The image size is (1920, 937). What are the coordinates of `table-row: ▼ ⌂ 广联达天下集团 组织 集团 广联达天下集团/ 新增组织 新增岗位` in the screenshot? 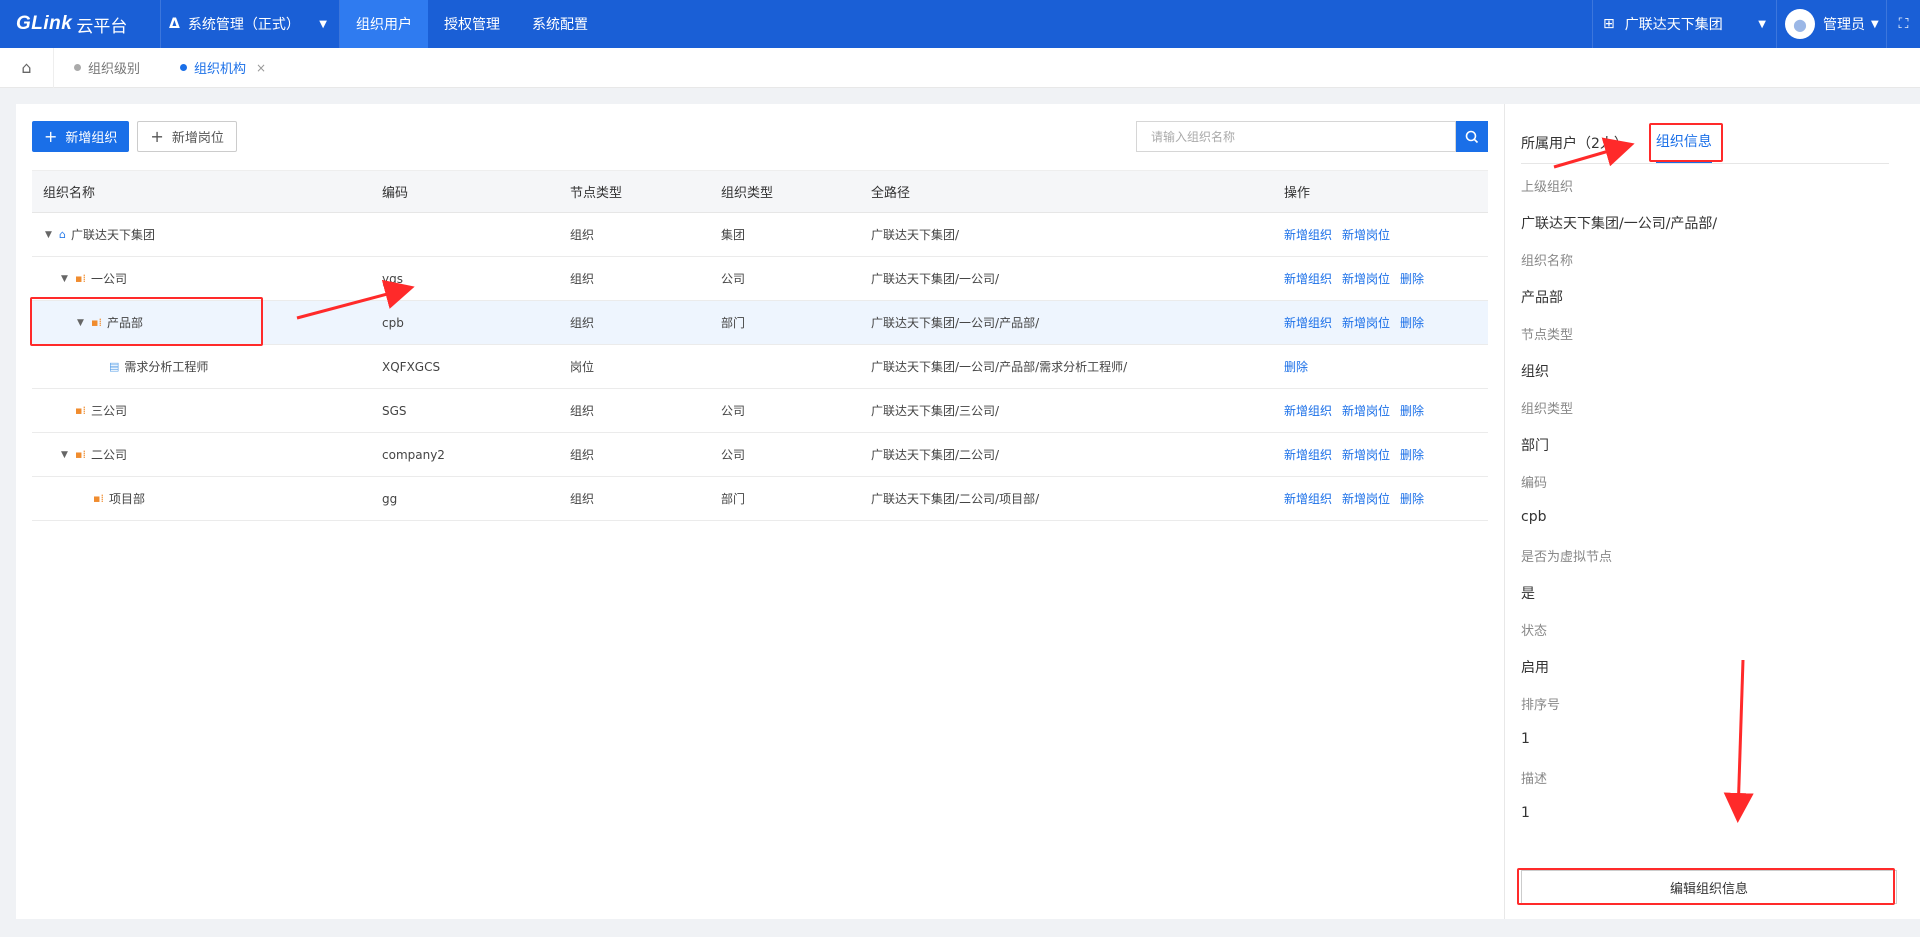 It's located at (760, 234).